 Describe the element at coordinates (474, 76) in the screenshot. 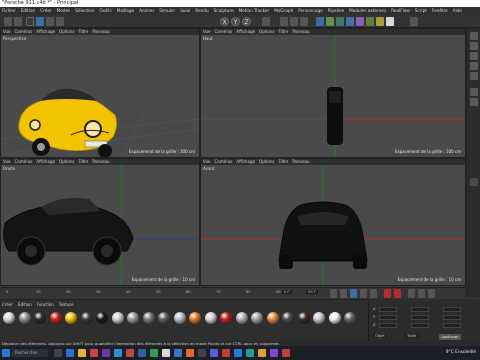

I see `texture-mode-icon` at that location.